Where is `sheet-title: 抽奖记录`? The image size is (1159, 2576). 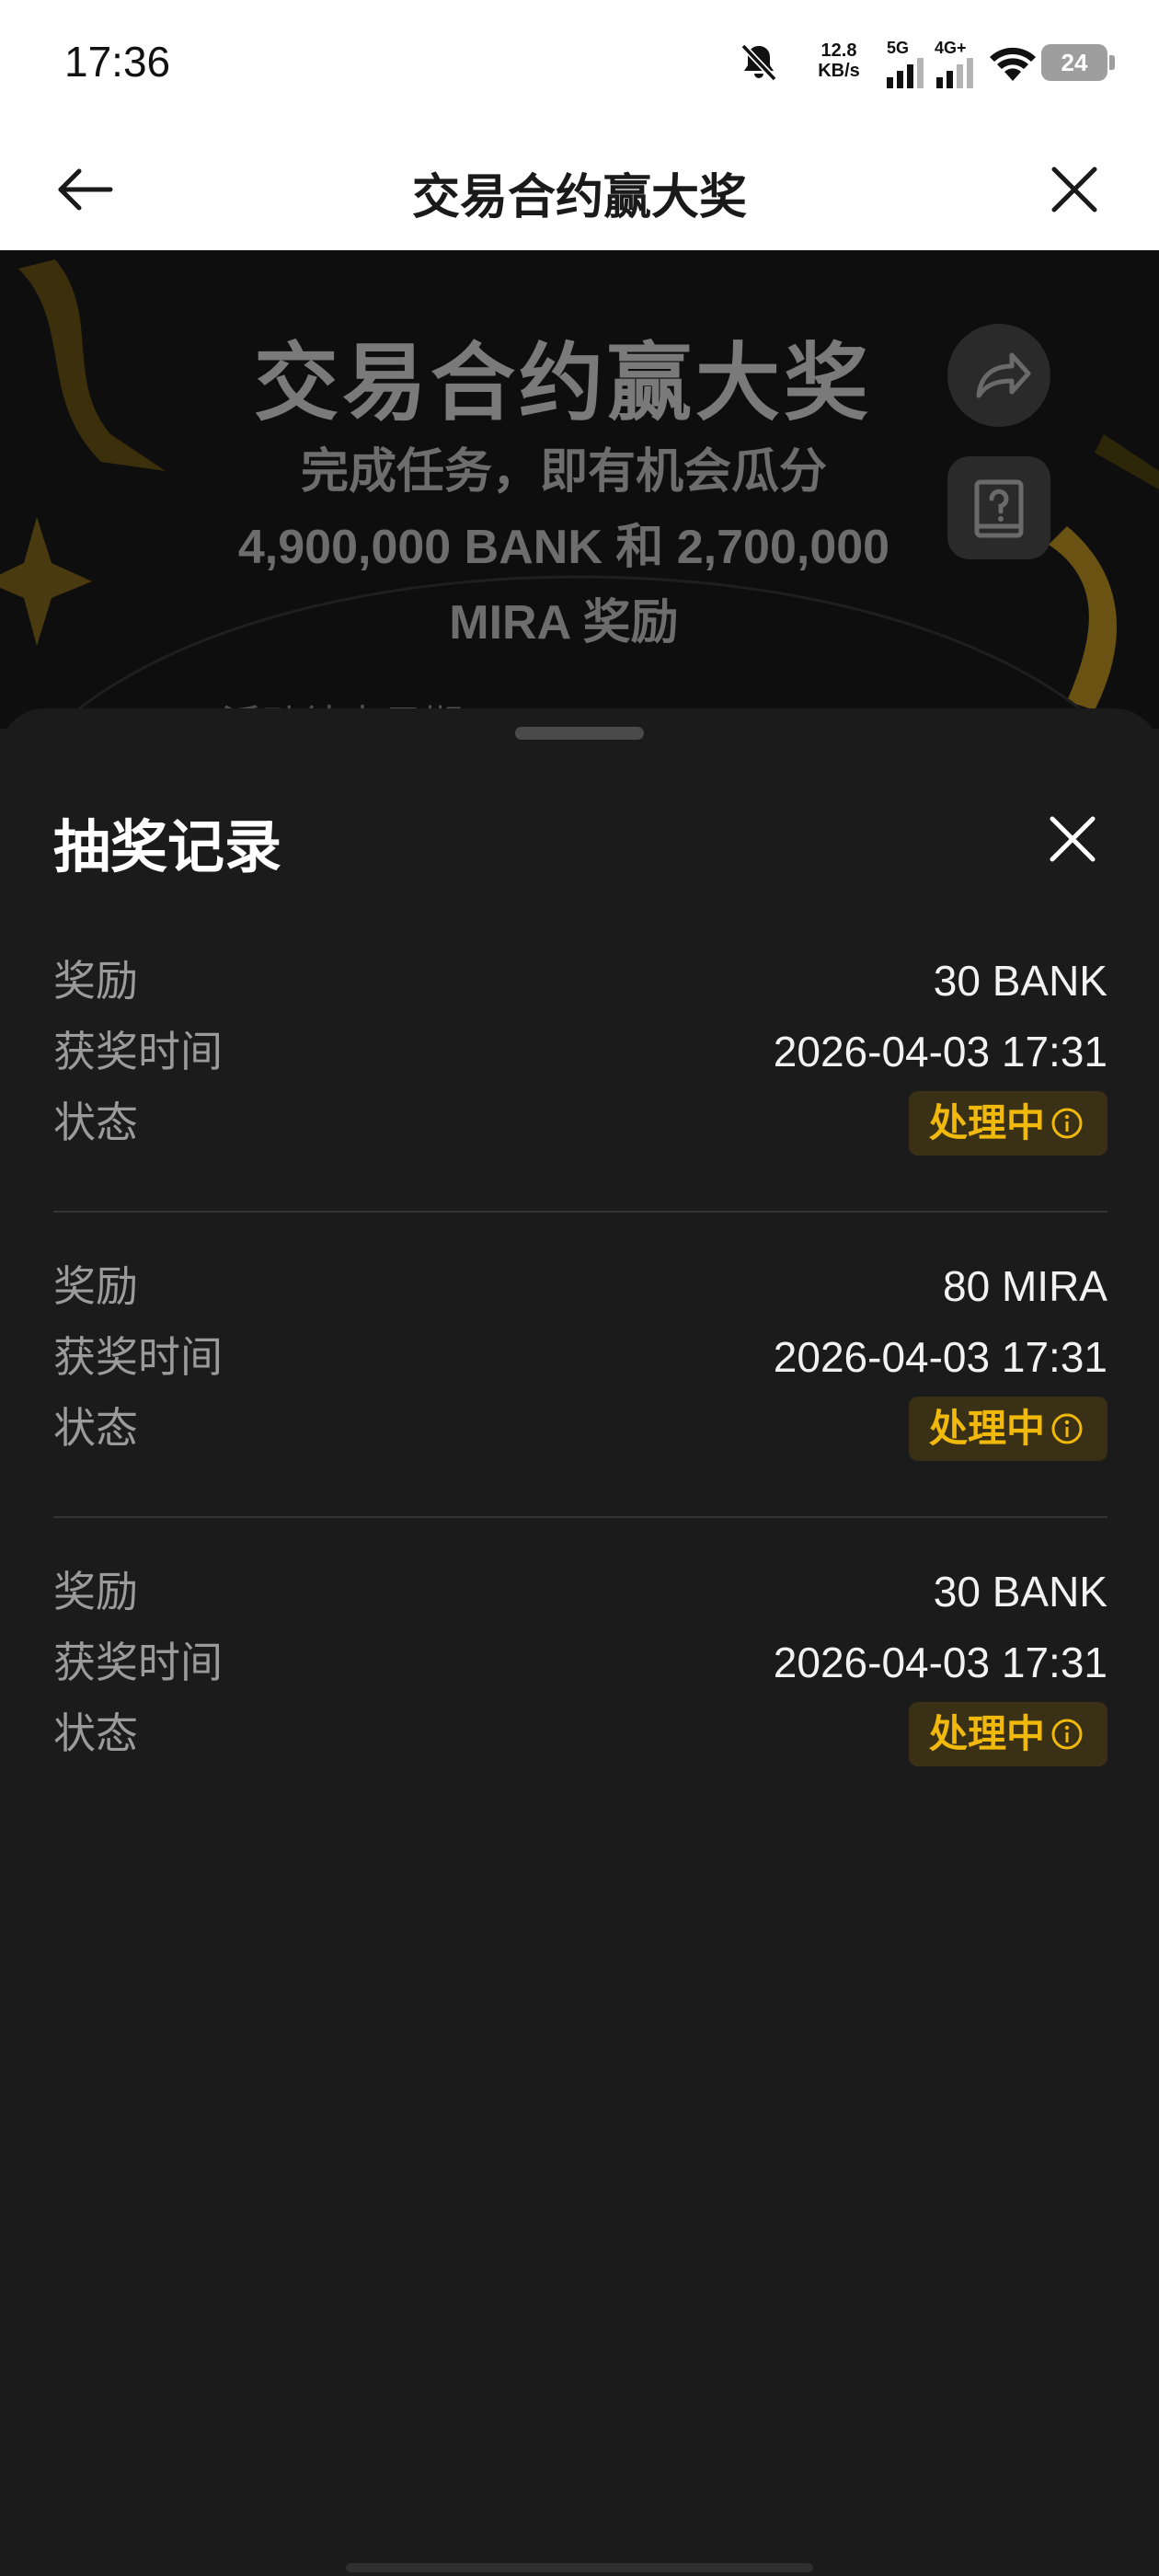
sheet-title: 抽奖记录 is located at coordinates (167, 848).